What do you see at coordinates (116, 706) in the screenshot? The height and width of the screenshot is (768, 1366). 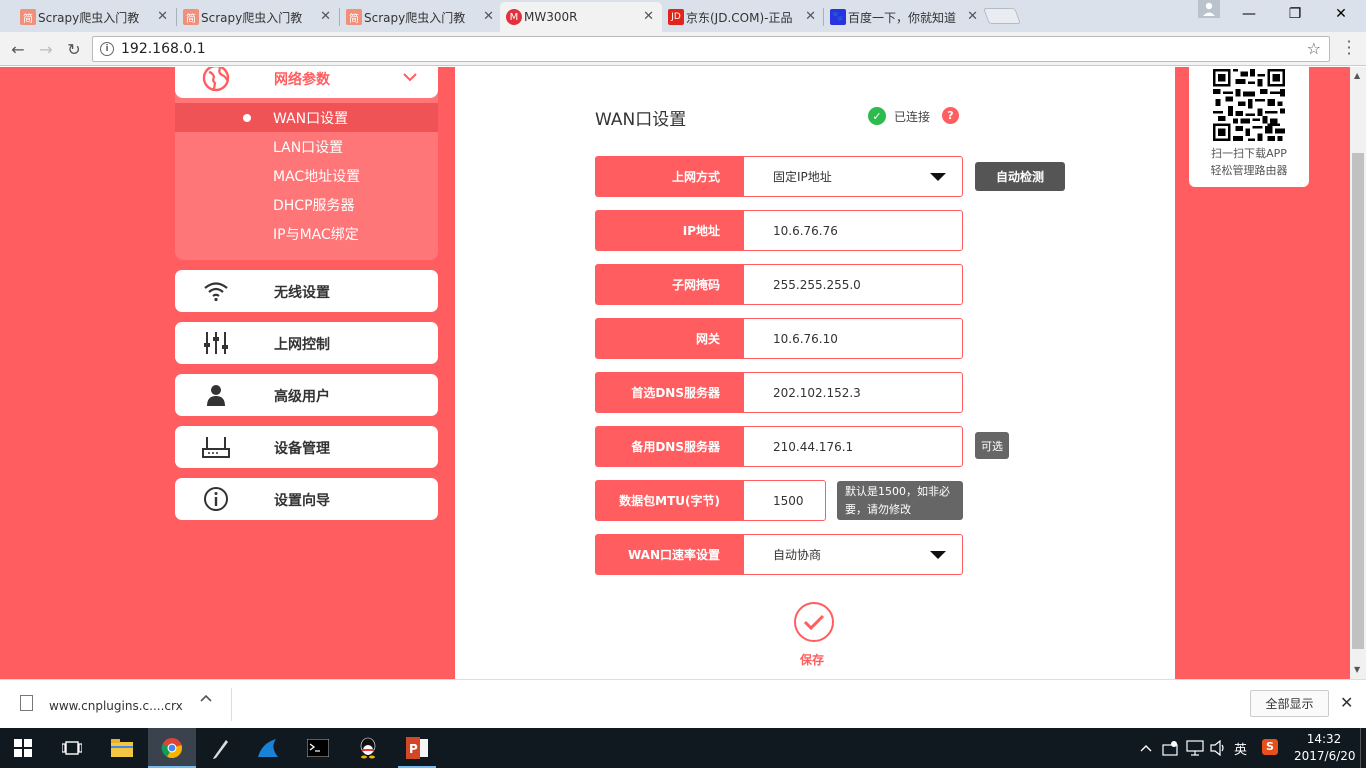 I see `download-filename: www.cnplugins.c....crx` at bounding box center [116, 706].